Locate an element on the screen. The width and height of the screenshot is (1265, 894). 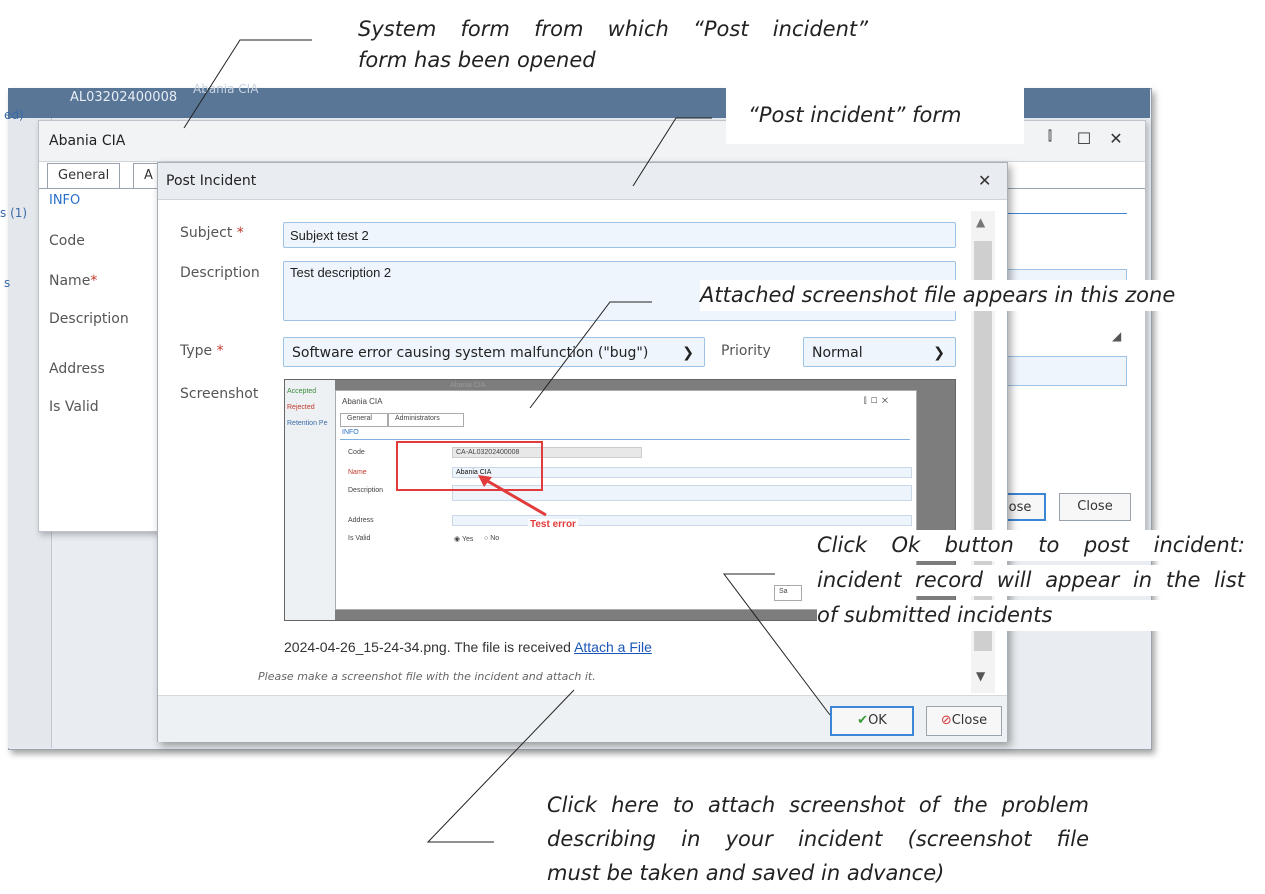
leader-line-ok is located at coordinates (776, 644).